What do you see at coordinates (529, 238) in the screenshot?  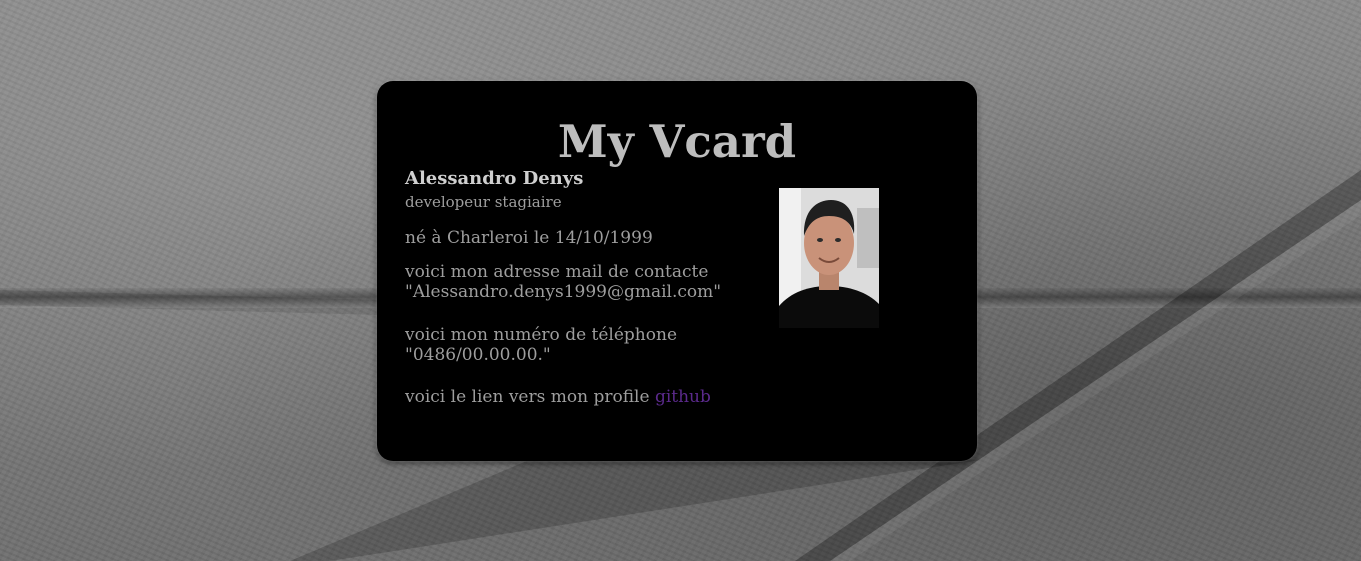 I see `birth-info: né à Charleroi le 14/10/1999` at bounding box center [529, 238].